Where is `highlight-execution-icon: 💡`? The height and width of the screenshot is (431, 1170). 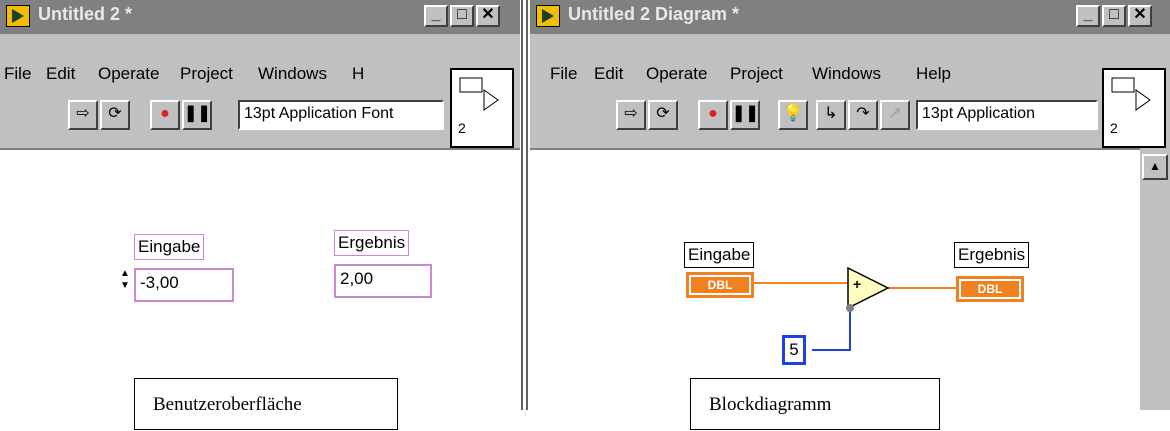
highlight-execution-icon: 💡 is located at coordinates (793, 115).